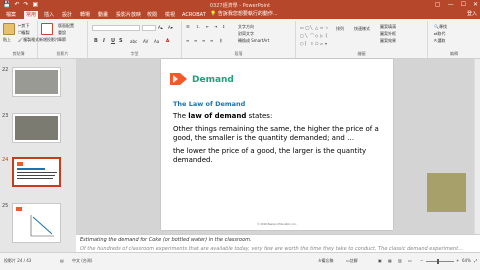 This screenshot has height=270, width=480. I want to click on tab-design: 設計, so click(67, 15).